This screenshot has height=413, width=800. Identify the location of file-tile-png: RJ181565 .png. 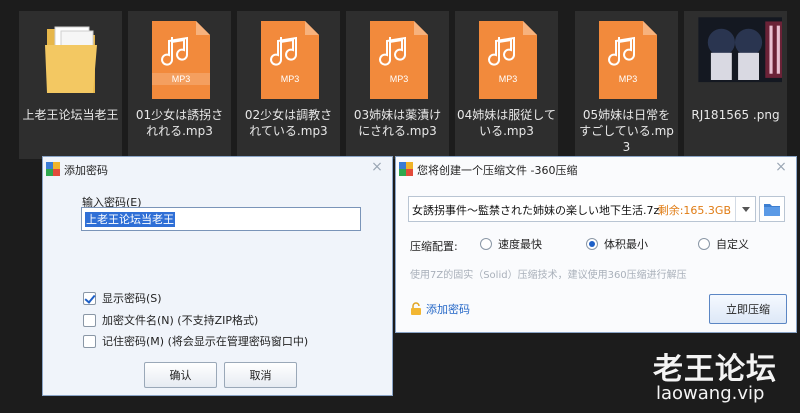
(735, 85).